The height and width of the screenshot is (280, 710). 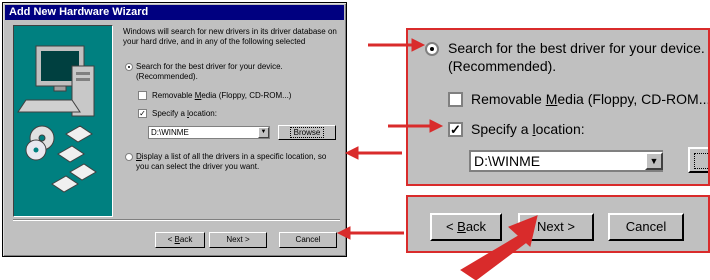 I want to click on arrow-diagonal-icon, so click(x=499, y=247).